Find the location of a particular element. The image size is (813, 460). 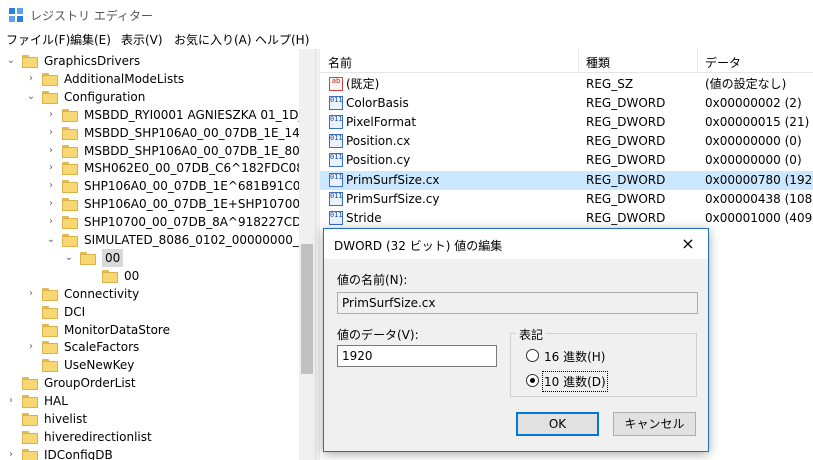

tree-item: 00 is located at coordinates (149, 276).